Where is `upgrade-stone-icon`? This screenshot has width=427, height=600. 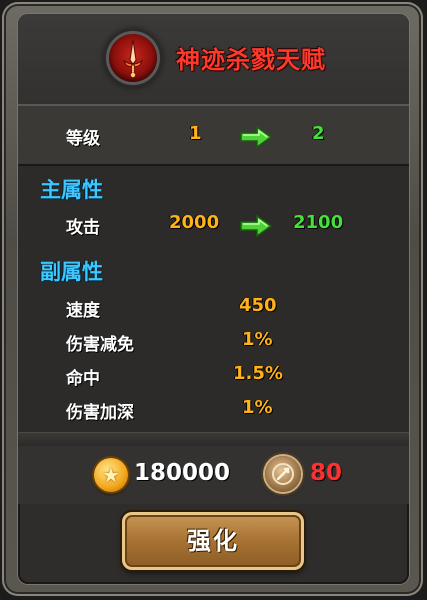 upgrade-stone-icon is located at coordinates (283, 474).